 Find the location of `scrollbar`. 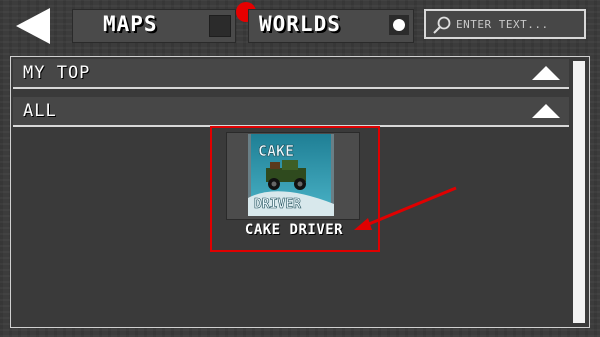

scrollbar is located at coordinates (579, 192).